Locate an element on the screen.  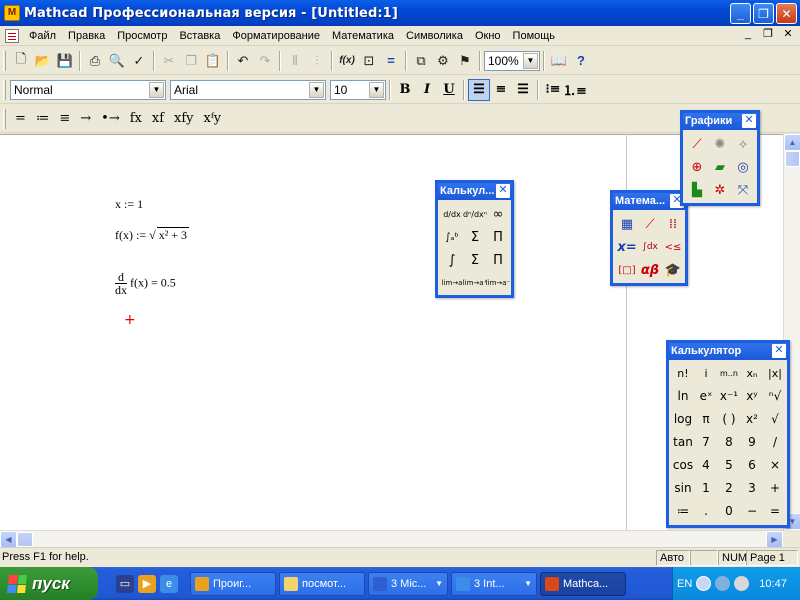
graph-palette: Графики ✕ ⟋ ✺ ⟡ ⊕ ▰ ◎ ▙ ✲ ⤧ is located at coordinates (720, 158).